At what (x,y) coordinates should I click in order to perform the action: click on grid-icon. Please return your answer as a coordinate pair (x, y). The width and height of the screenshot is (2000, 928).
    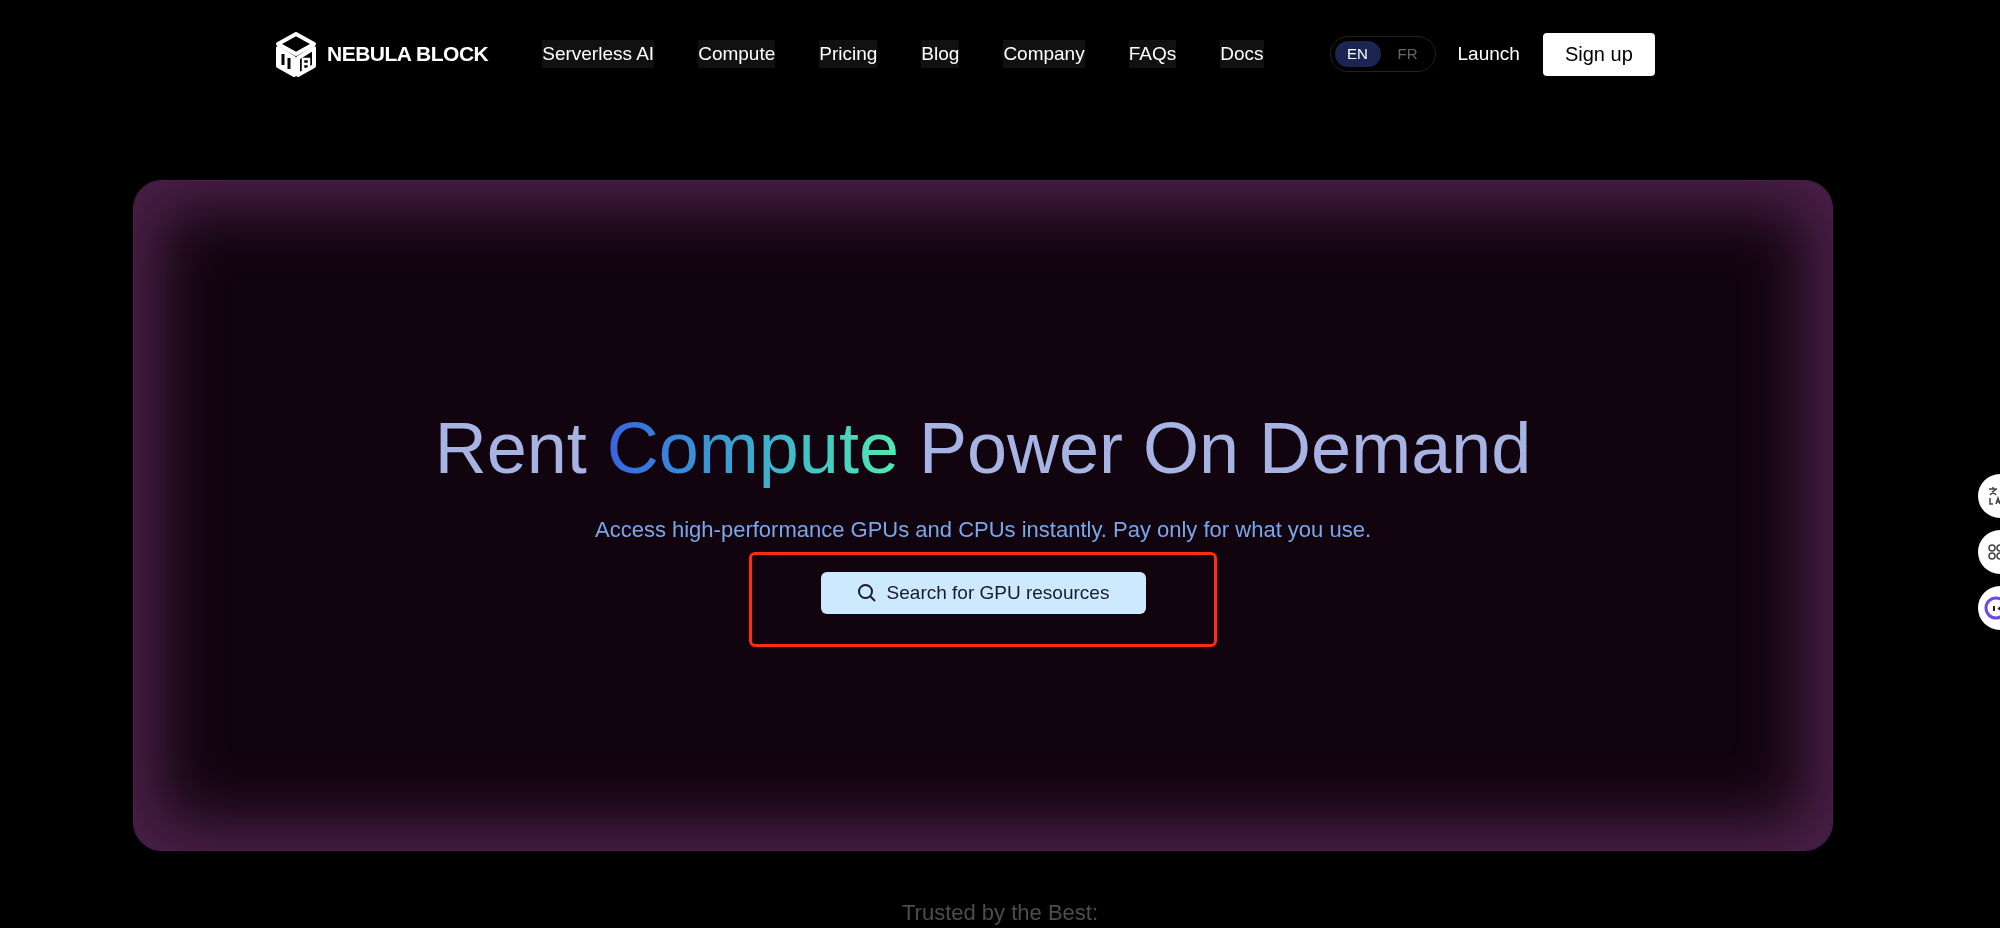
    Looking at the image, I should click on (1994, 552).